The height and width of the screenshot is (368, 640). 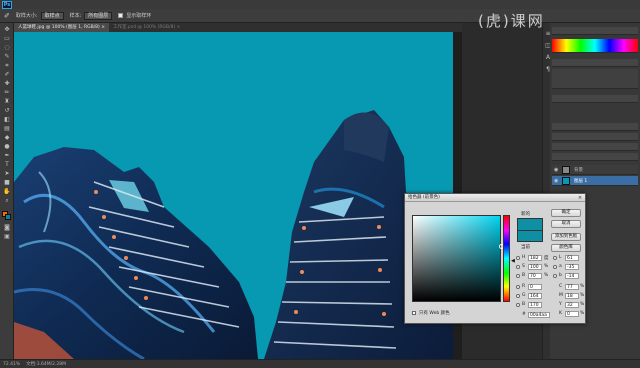 I want to click on black-field: 0, so click(x=572, y=314).